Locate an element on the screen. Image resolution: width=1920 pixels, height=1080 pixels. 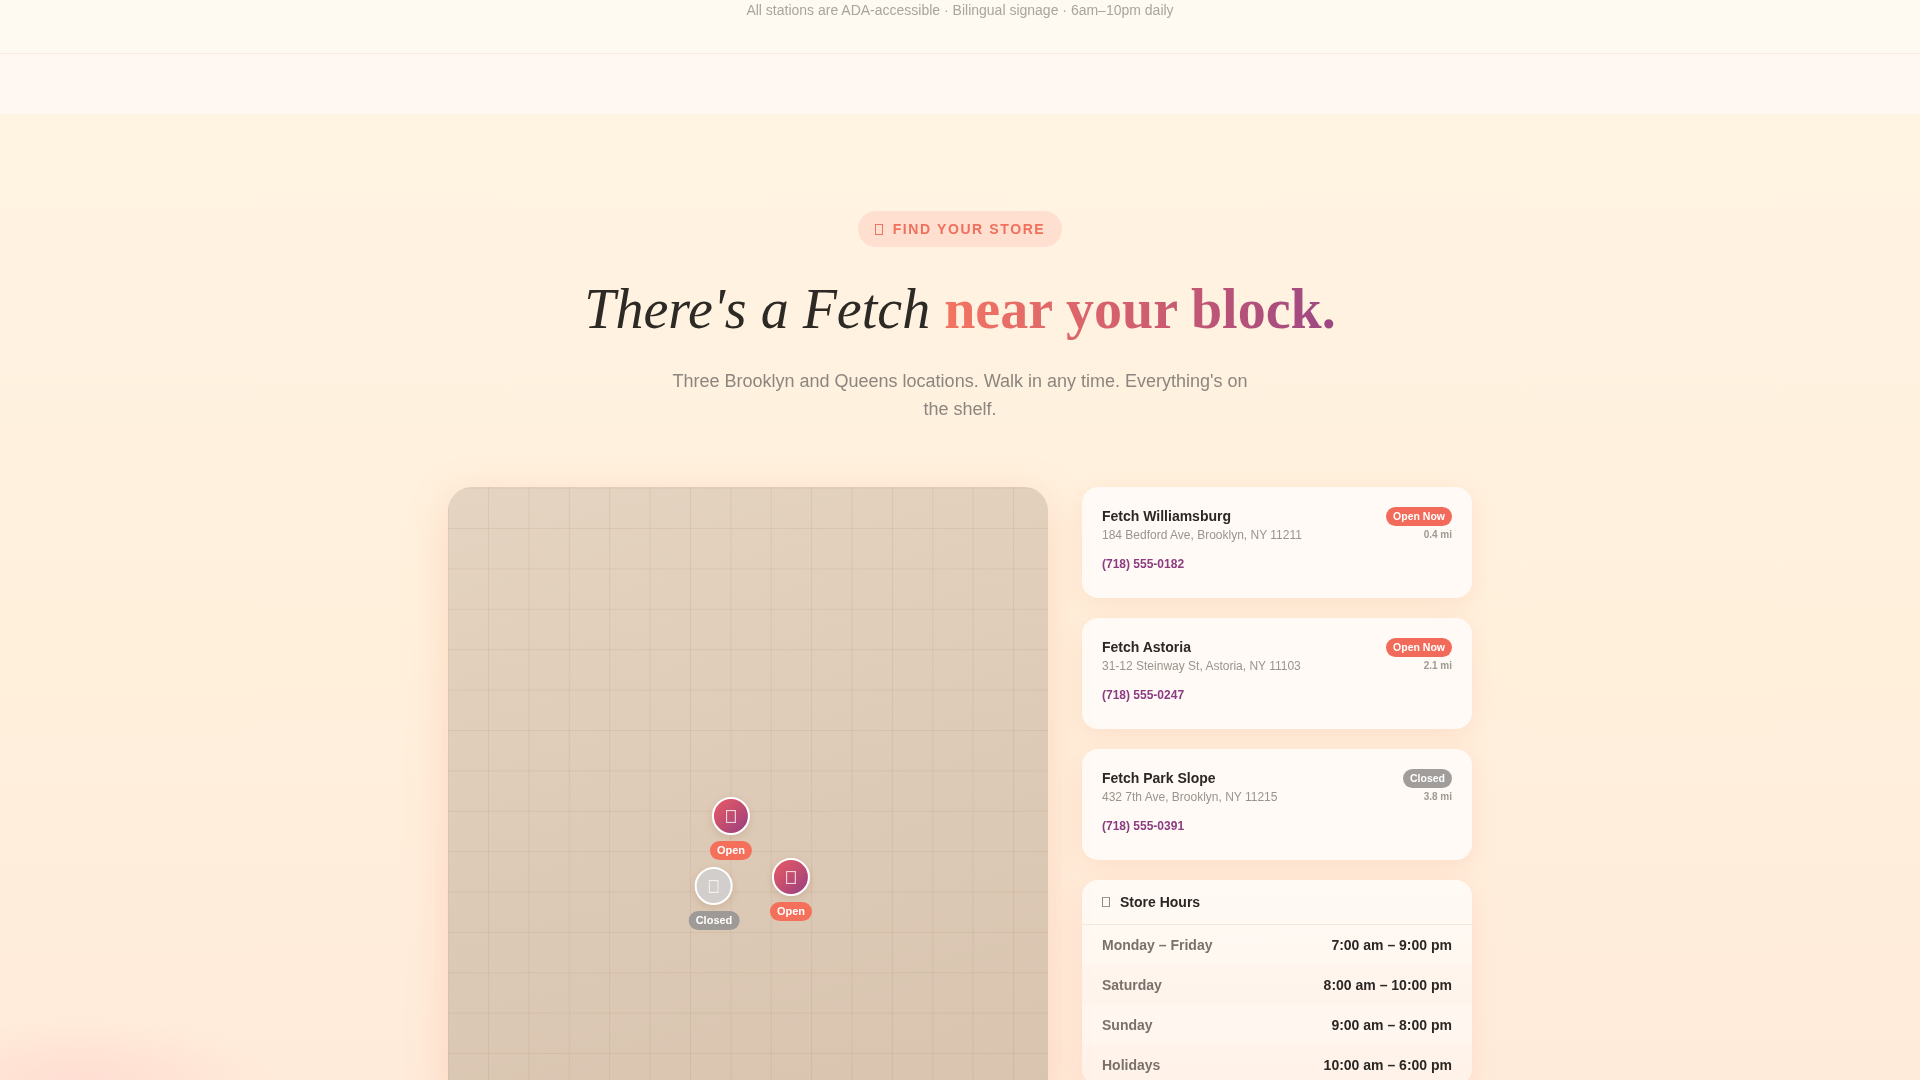
hours-time: 9:00 am – 8:00 pm is located at coordinates (1391, 1025).